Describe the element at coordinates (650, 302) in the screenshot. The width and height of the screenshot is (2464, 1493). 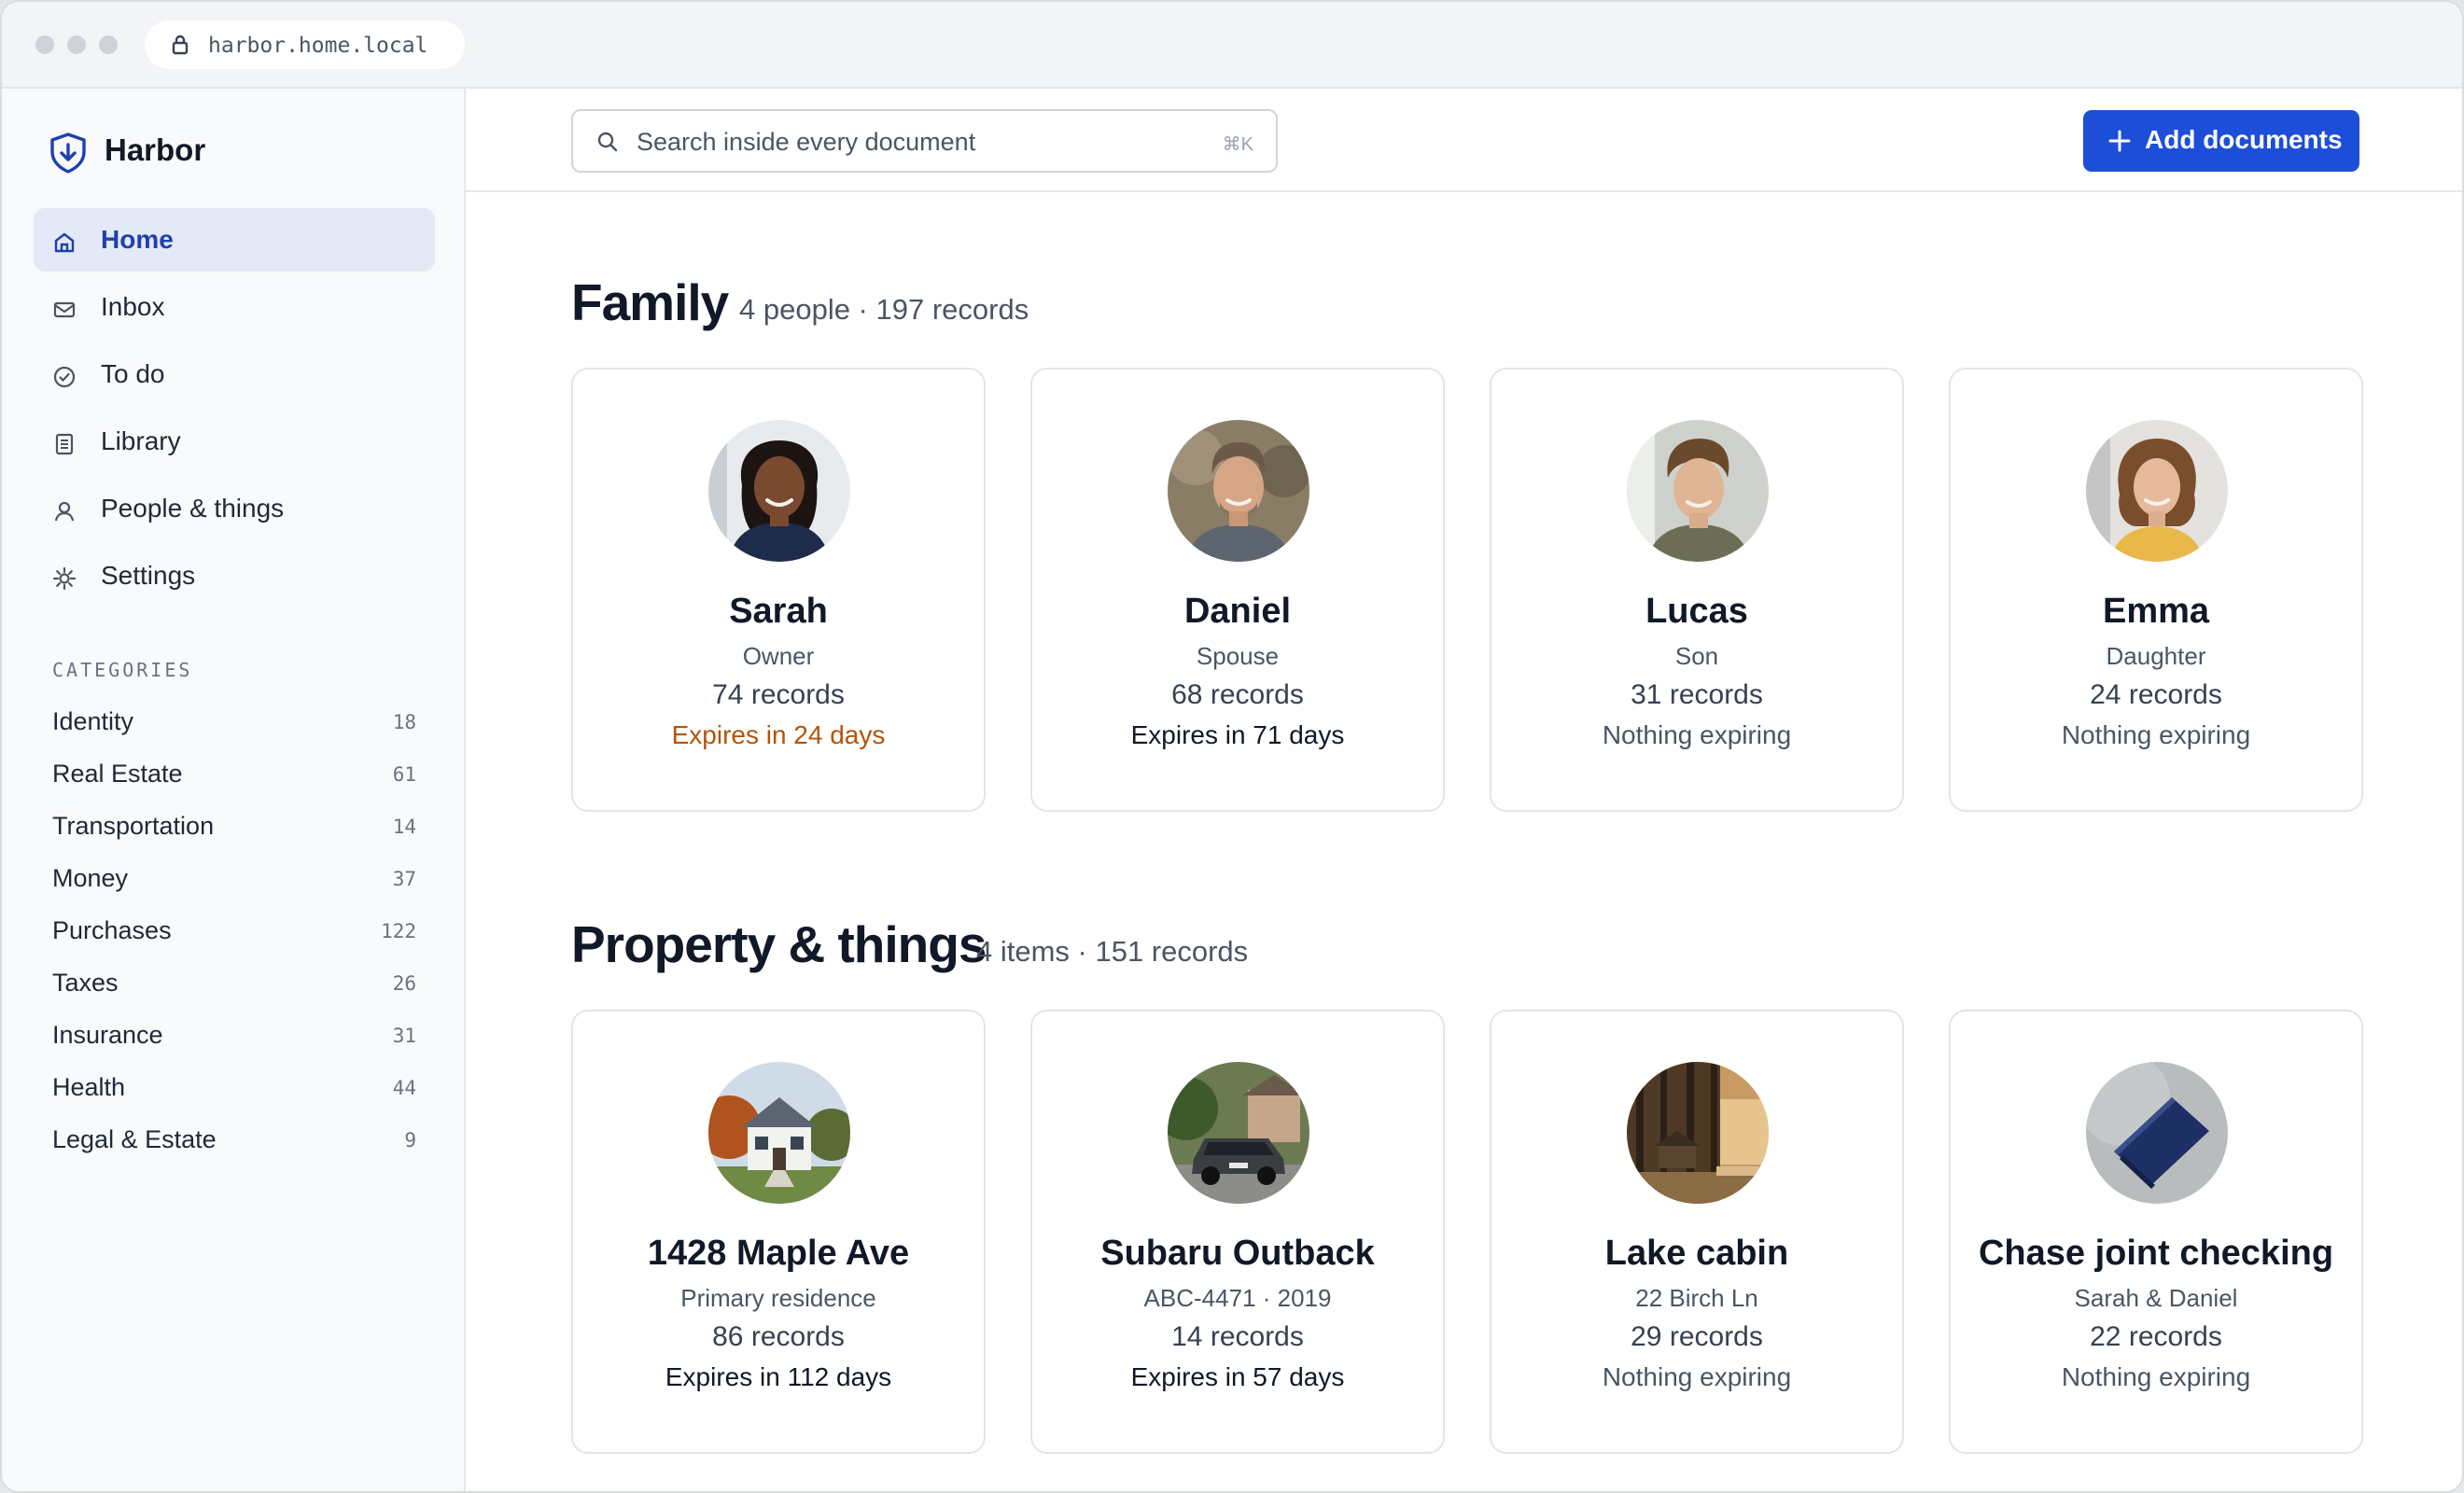
I see `family-section-title: Family` at that location.